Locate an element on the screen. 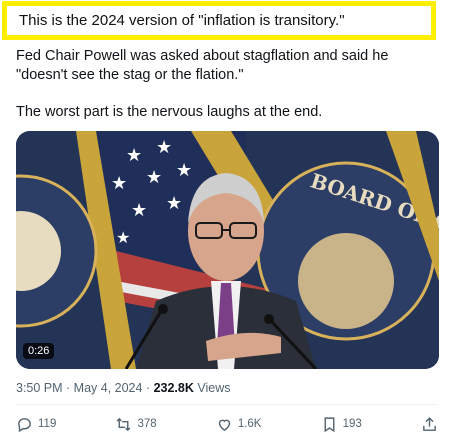 The image size is (452, 435). bookmark-button: 193 is located at coordinates (341, 424).